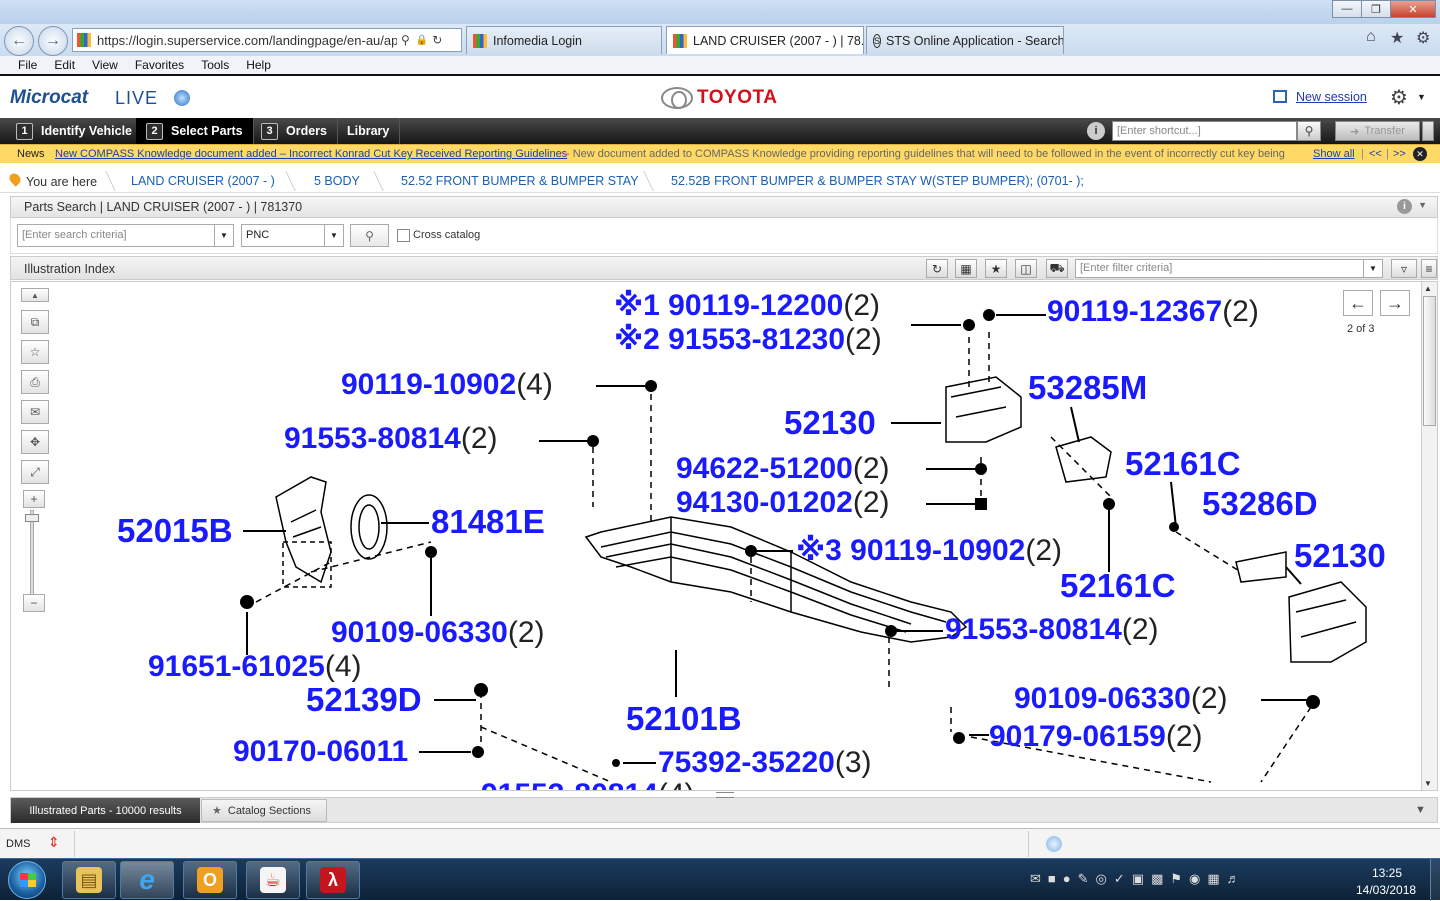  I want to click on step-library: Library, so click(369, 131).